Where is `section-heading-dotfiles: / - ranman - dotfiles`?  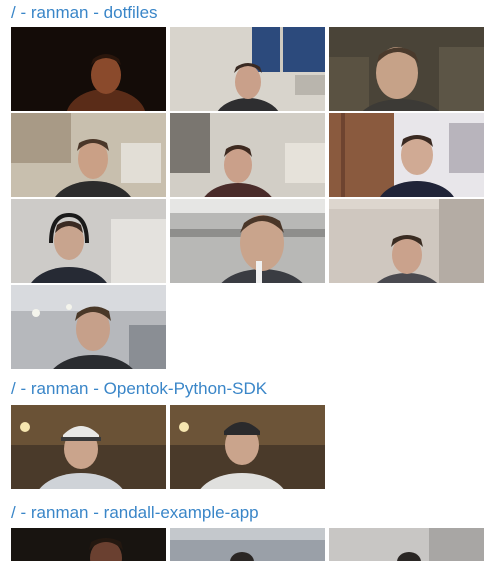
section-heading-dotfiles: / - ranman - dotfiles is located at coordinates (84, 13).